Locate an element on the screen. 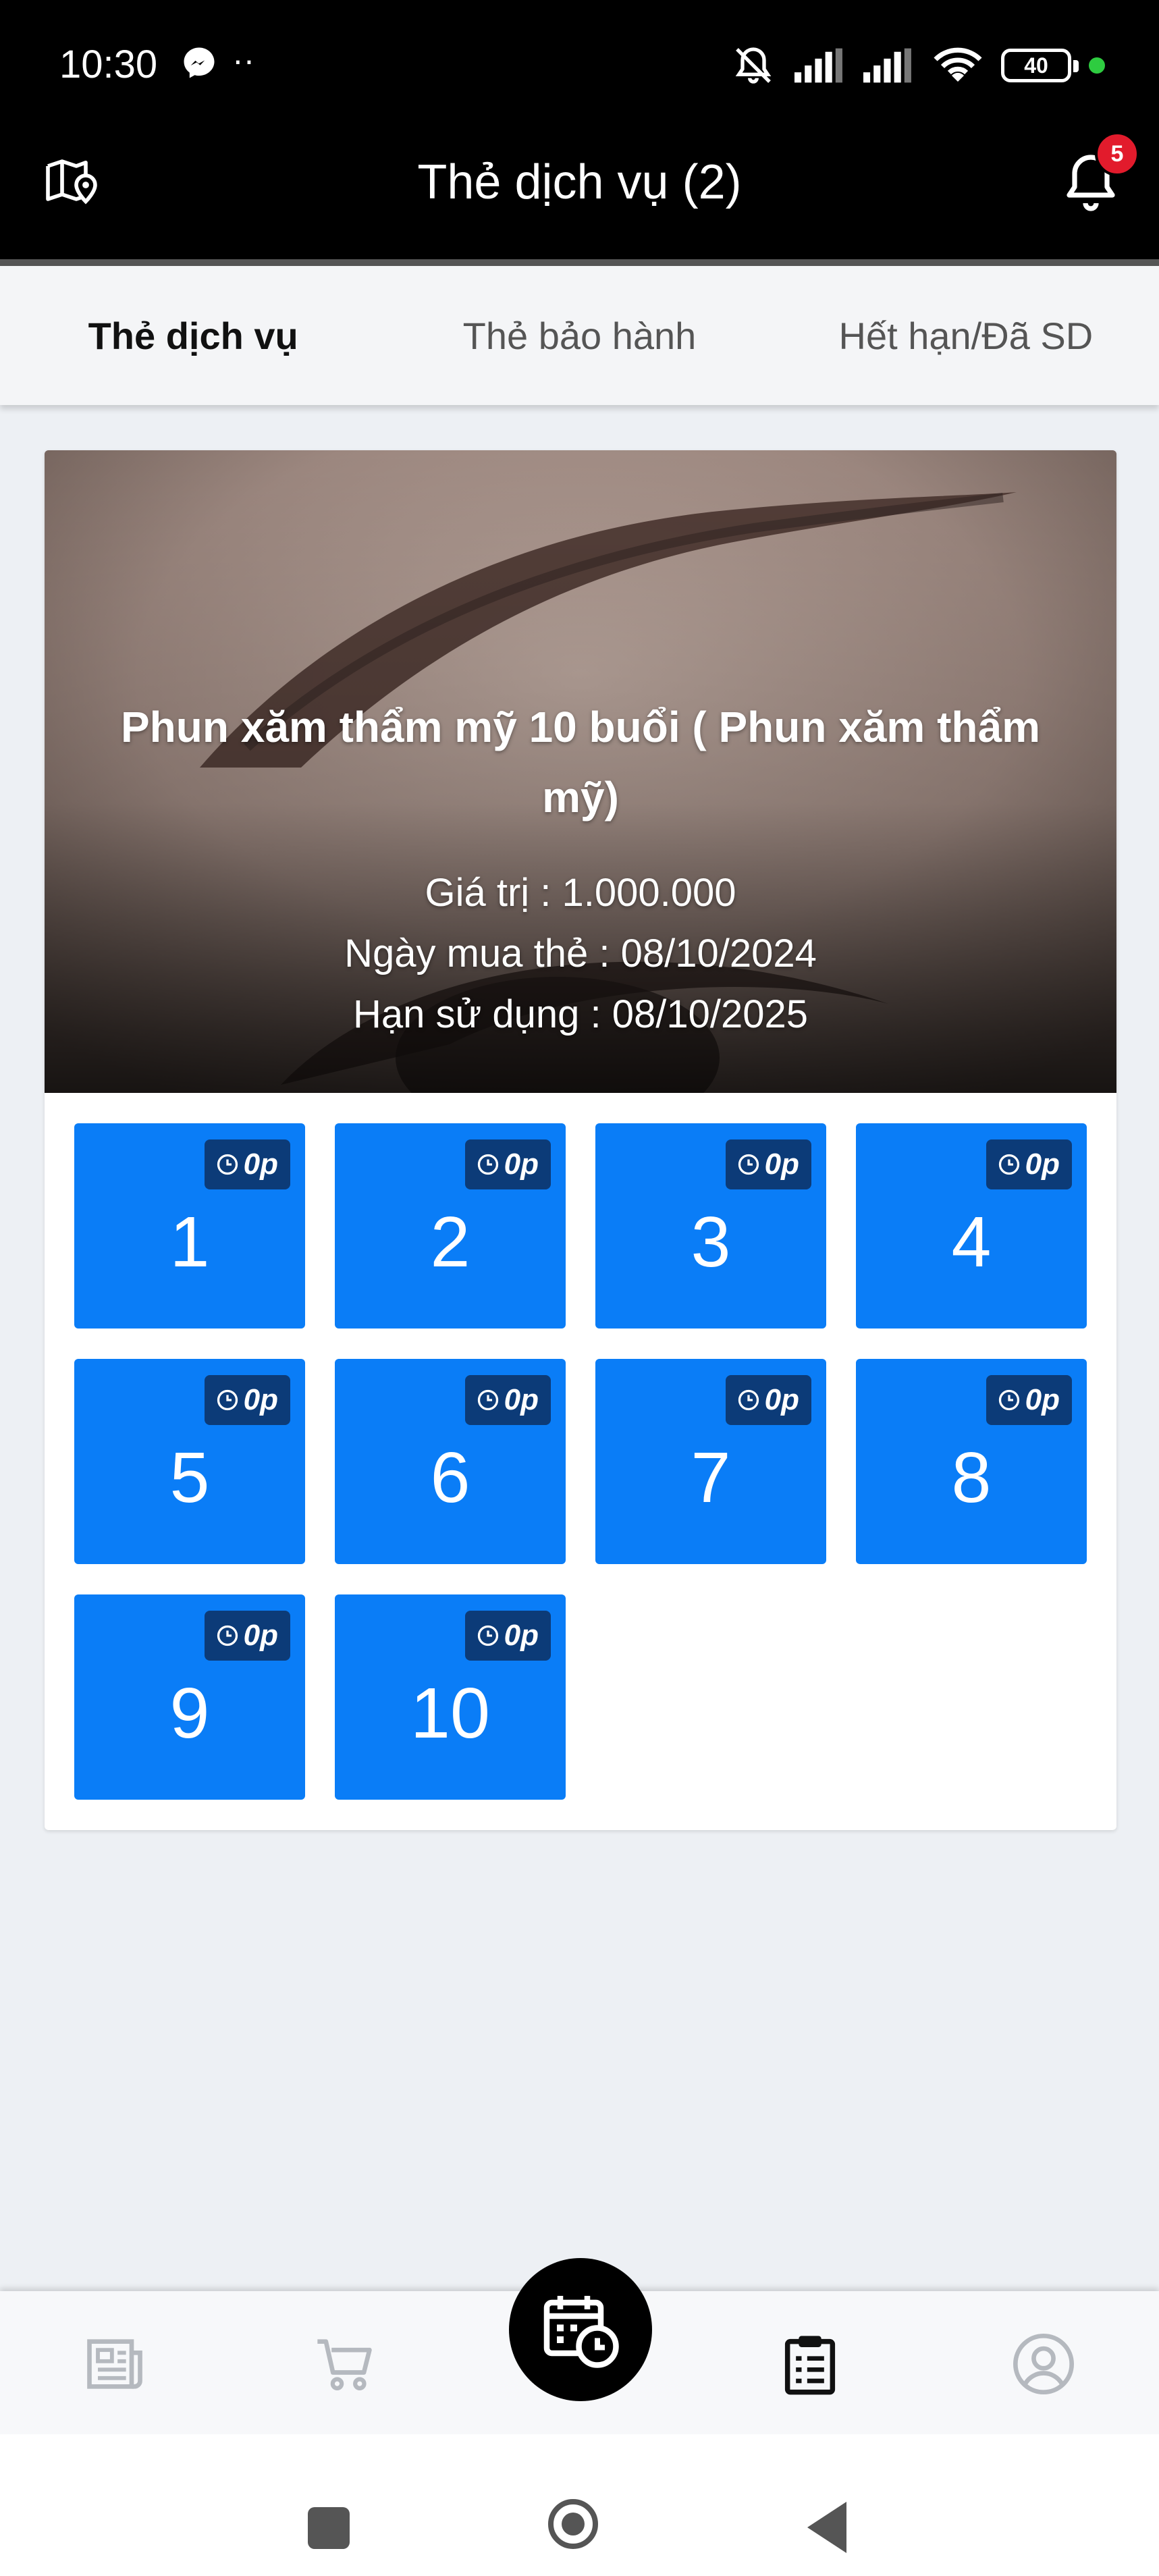  cart-icon is located at coordinates (345, 2364).